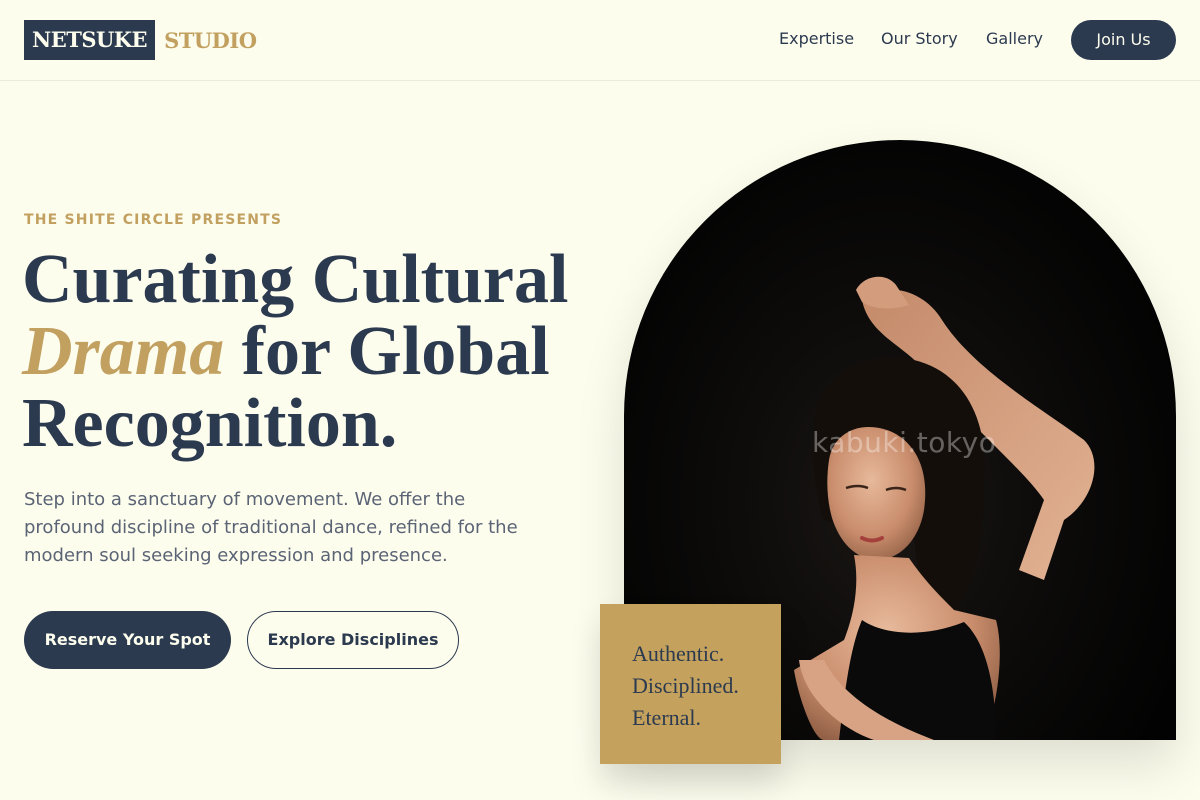 This screenshot has height=800, width=1200. Describe the element at coordinates (685, 685) in the screenshot. I see `tagline-line: Disciplined.` at that location.